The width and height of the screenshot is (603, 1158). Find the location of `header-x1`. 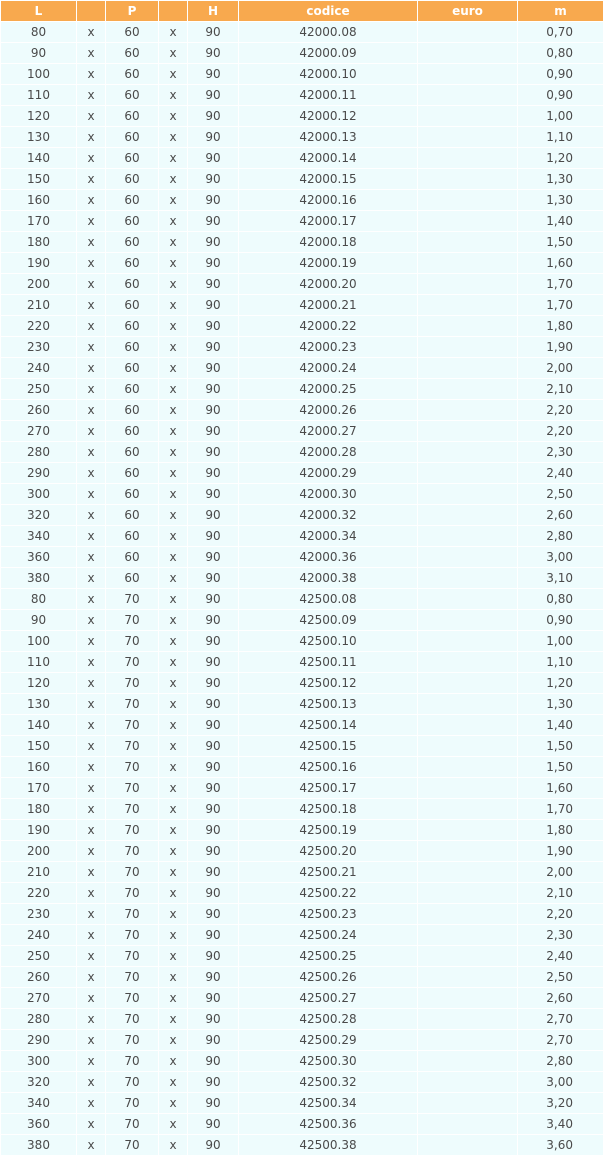

header-x1 is located at coordinates (91, 11).